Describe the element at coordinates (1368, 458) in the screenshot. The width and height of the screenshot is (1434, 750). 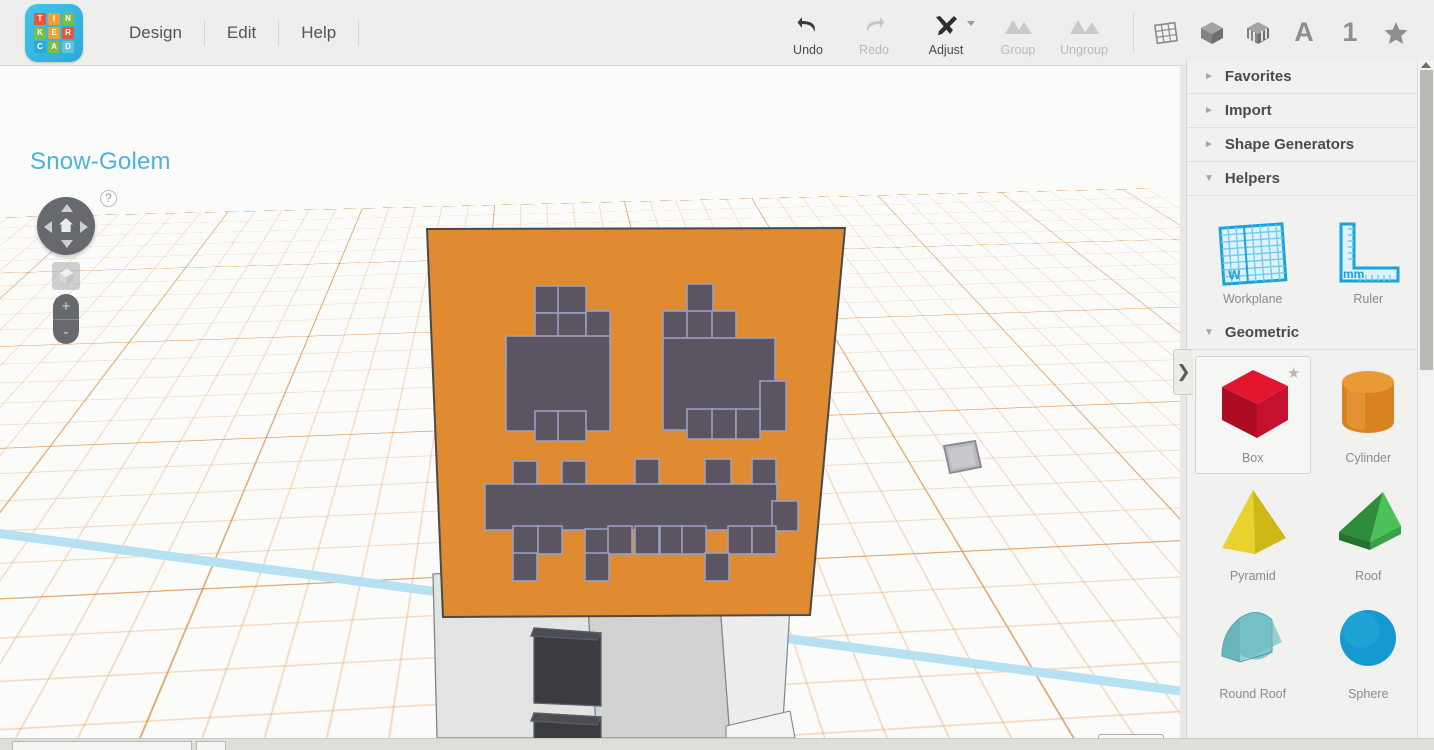
I see `shape-cylinder-label: Cylinder` at that location.